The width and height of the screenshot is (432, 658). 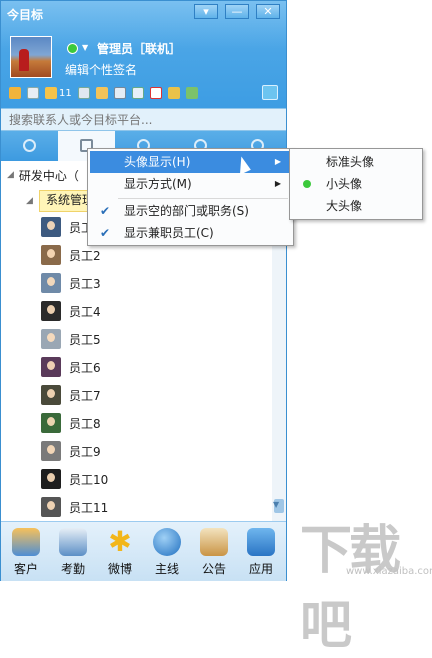 I want to click on online-status-icon, so click(x=72, y=48).